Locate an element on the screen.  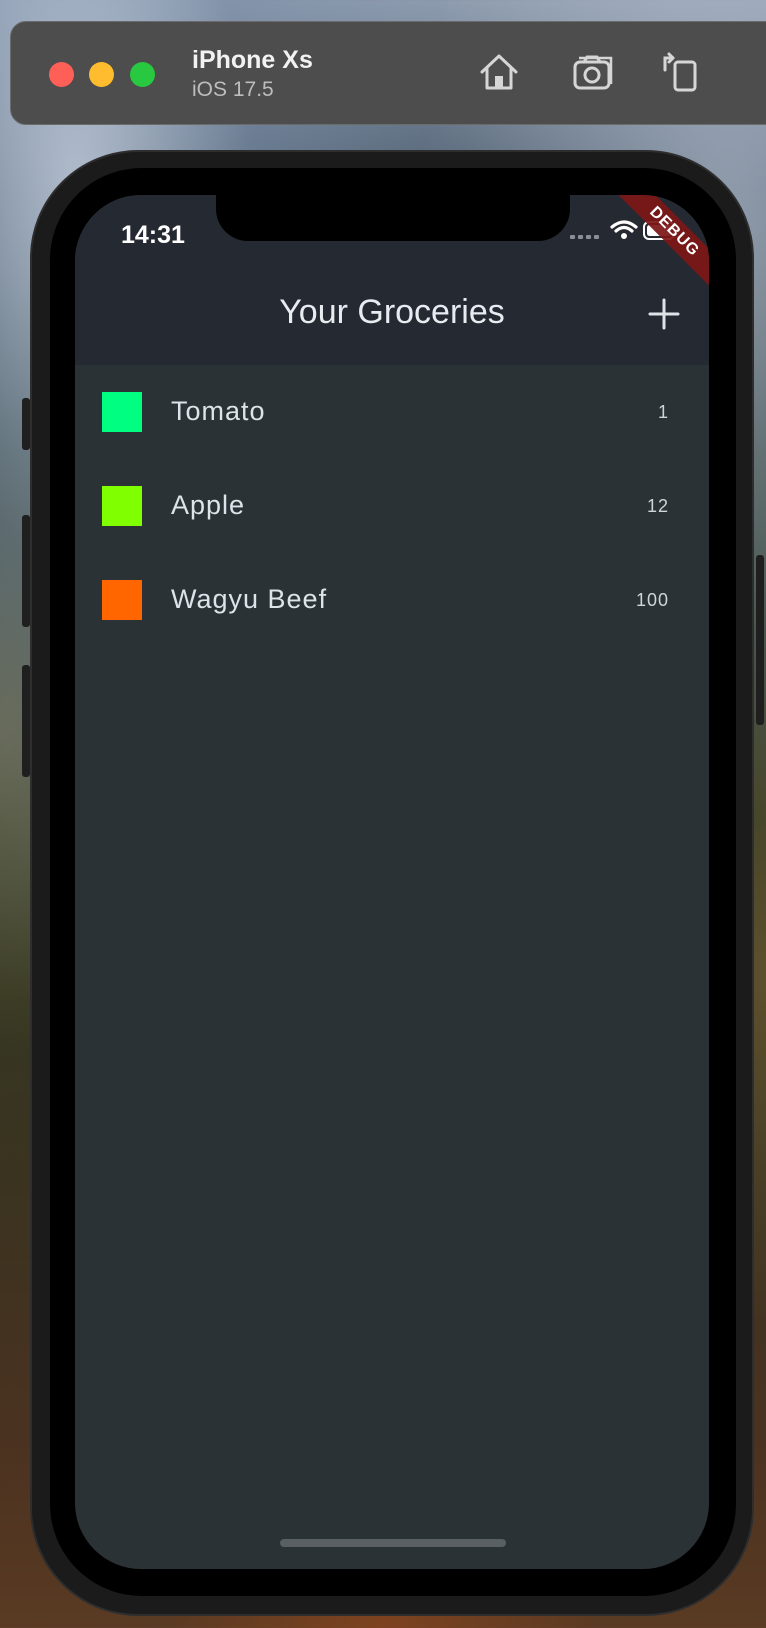
grocery-list: Tomato 1 Apple 12 Wagyu Beef 100 is located at coordinates (392, 506).